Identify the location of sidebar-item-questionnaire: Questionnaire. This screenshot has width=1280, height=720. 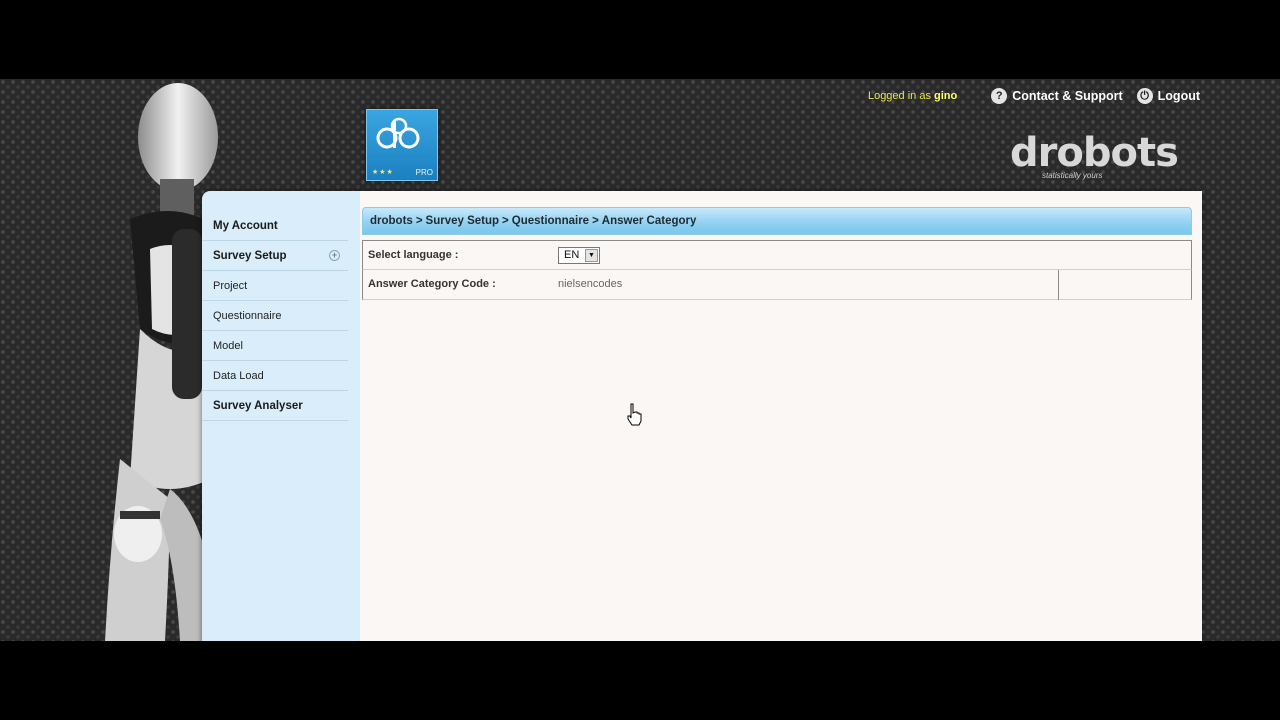
(275, 316).